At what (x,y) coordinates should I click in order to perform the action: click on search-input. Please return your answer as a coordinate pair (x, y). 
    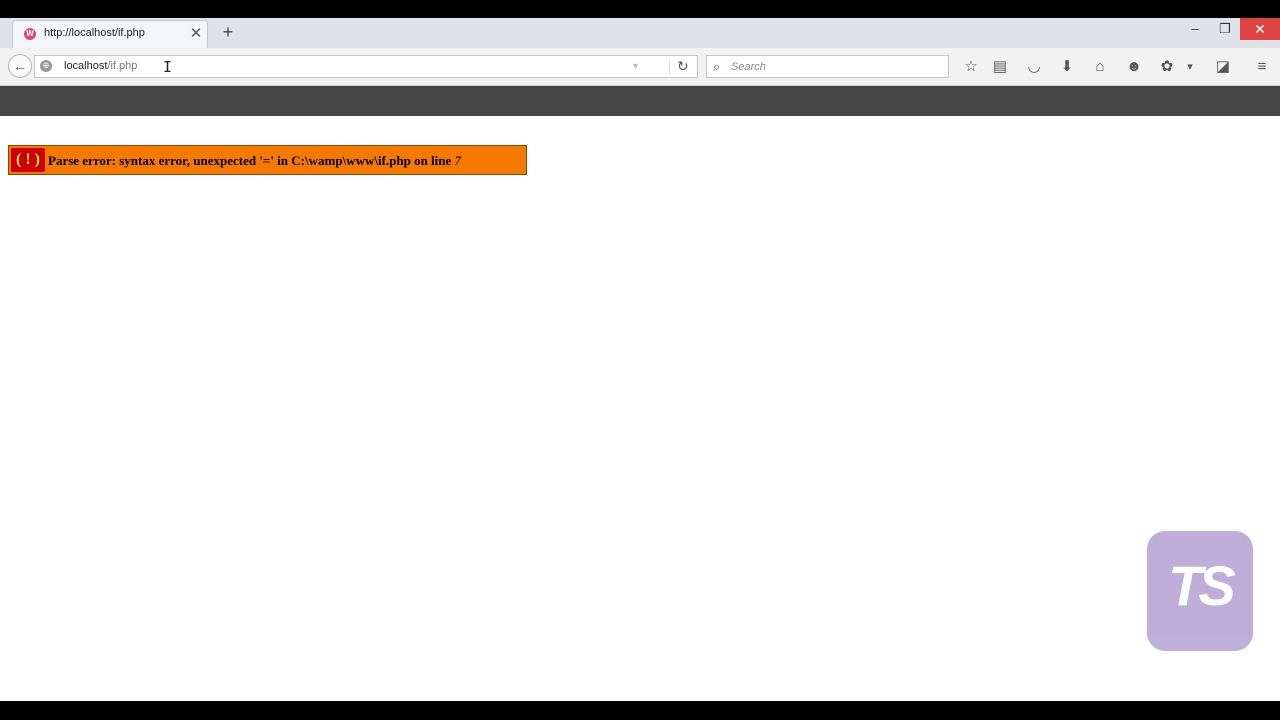
    Looking at the image, I should click on (831, 66).